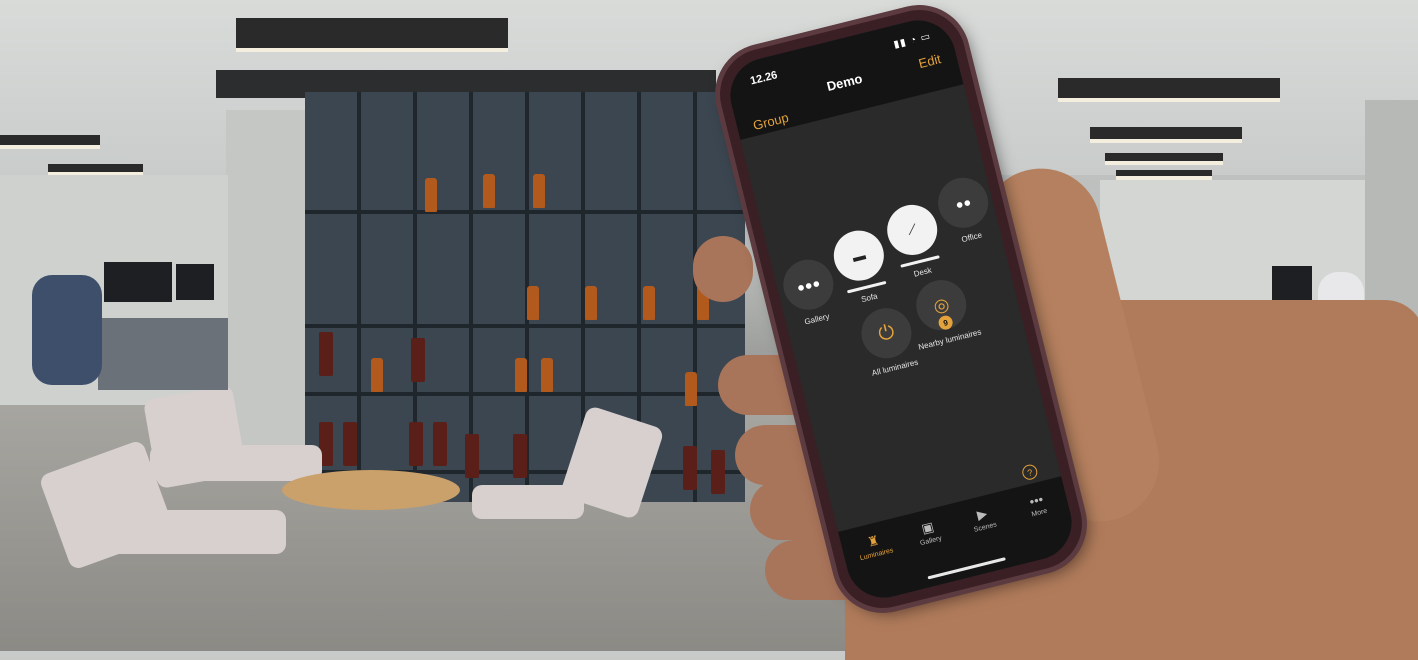  Describe the element at coordinates (67, 330) in the screenshot. I see `seated-person` at that location.